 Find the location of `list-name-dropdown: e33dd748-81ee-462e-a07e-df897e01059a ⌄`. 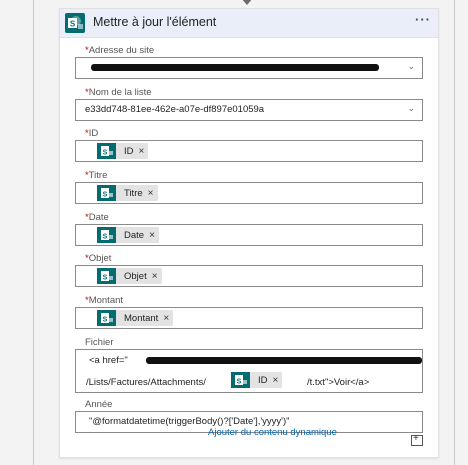

list-name-dropdown: e33dd748-81ee-462e-a07e-df897e01059a ⌄ is located at coordinates (249, 110).